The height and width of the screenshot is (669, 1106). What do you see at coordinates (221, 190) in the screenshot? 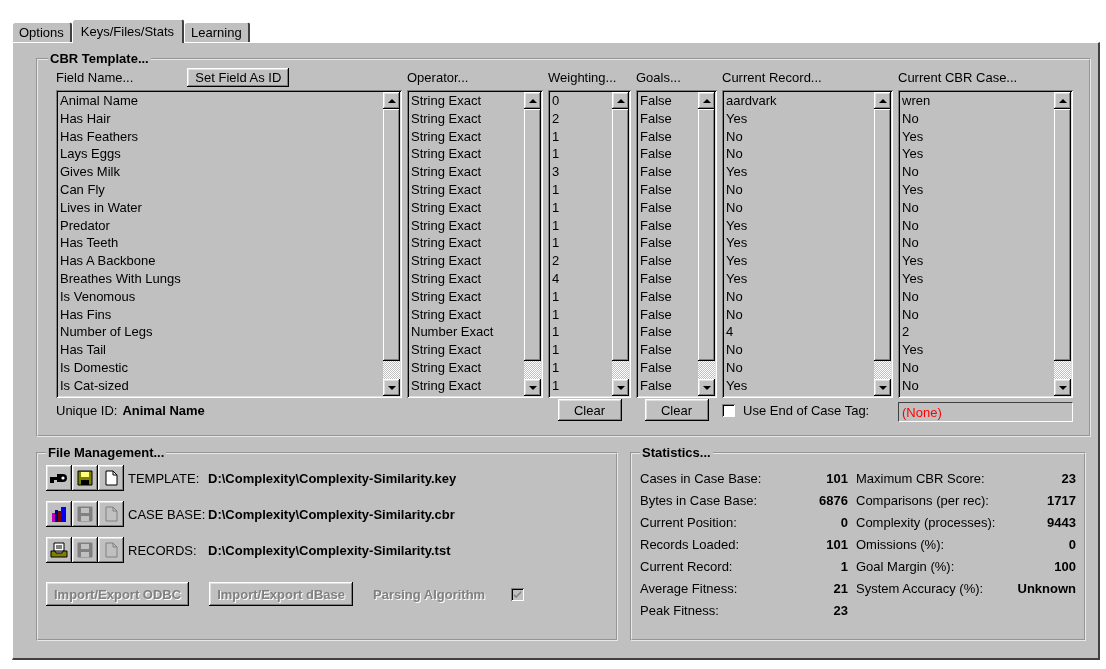
I see `list-item: Can Fly` at bounding box center [221, 190].